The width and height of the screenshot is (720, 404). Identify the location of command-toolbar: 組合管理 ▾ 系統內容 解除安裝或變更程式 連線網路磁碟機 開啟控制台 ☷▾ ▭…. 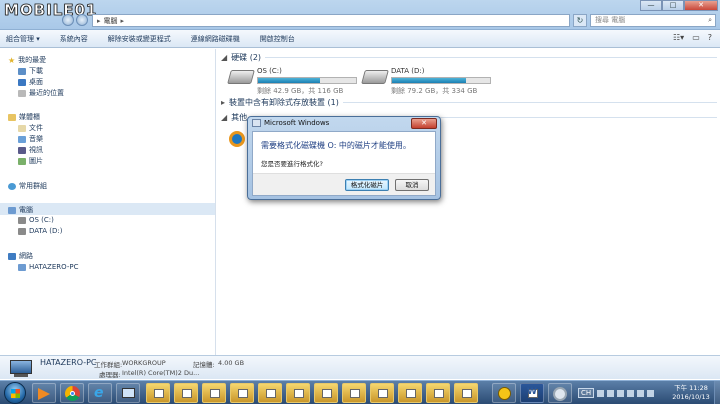
(360, 39).